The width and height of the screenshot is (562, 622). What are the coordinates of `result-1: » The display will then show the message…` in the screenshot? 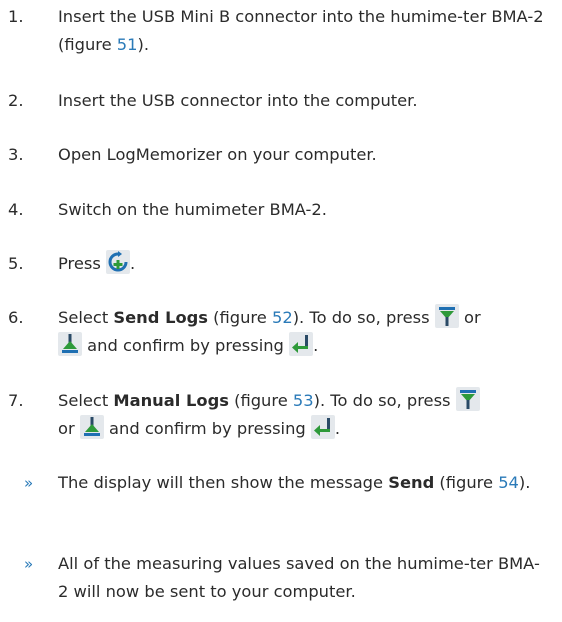 It's located at (281, 498).